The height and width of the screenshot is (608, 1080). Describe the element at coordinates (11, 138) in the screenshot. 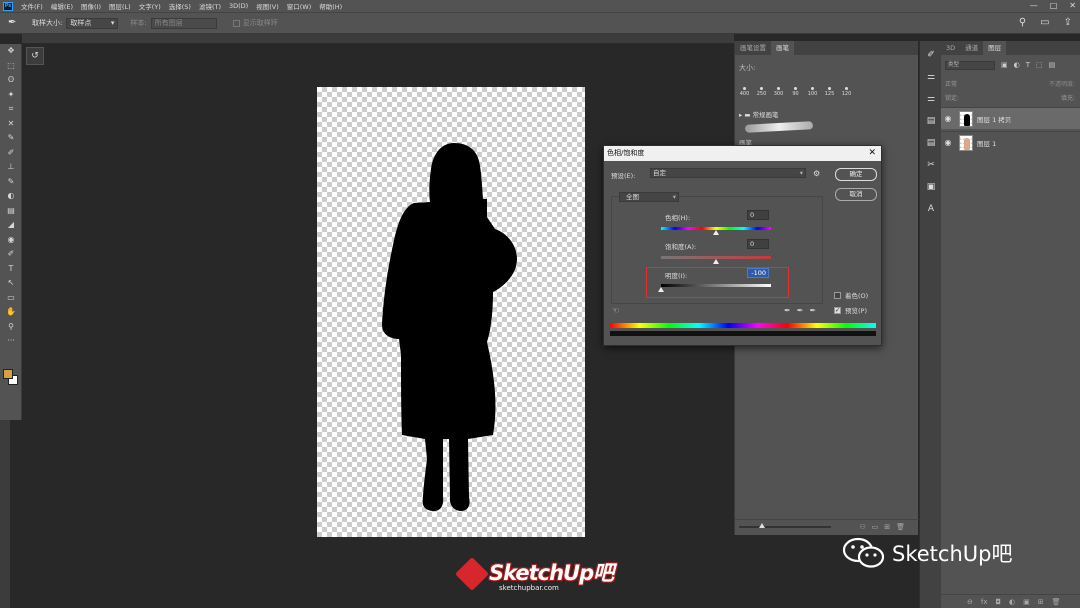

I see `healing-tool-icon: ✎` at that location.